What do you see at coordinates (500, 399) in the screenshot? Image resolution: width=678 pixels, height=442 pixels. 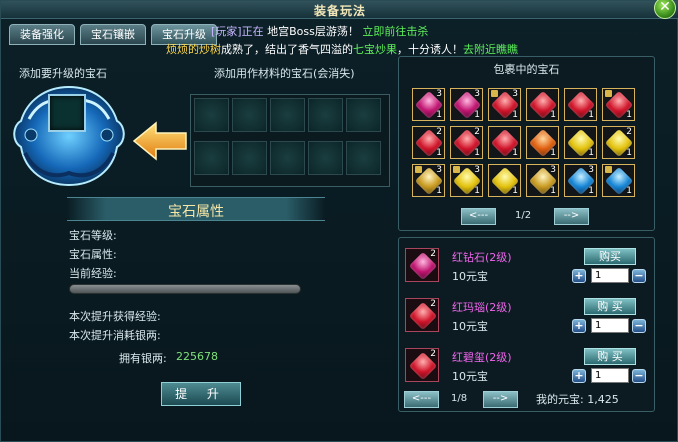 I see `shop-next-button: -->` at bounding box center [500, 399].